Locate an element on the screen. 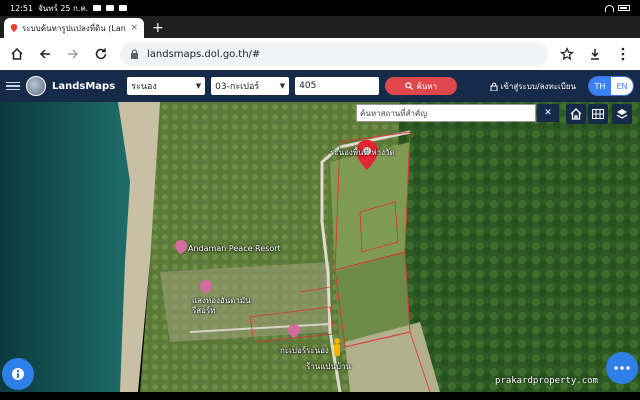 Image resolution: width=640 pixels, height=400 pixels. parcel-label: ระนองพื้นที่ ห่างวัด is located at coordinates (362, 152).